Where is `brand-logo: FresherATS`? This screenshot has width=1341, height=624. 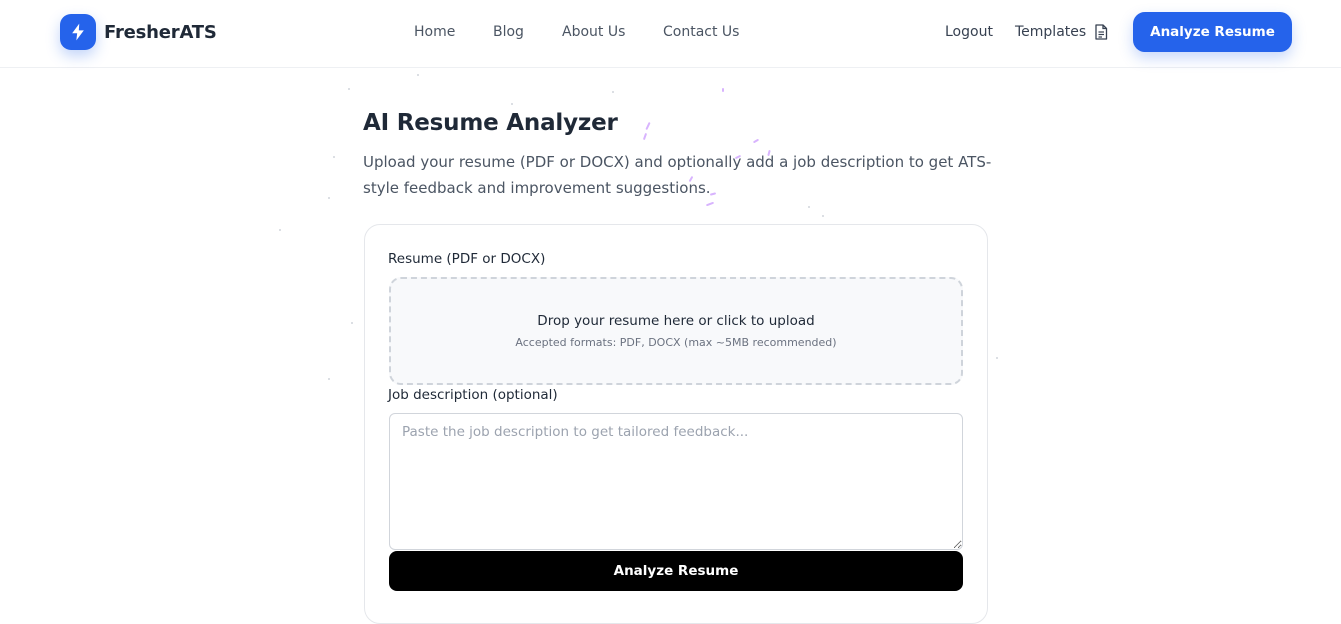 brand-logo: FresherATS is located at coordinates (138, 32).